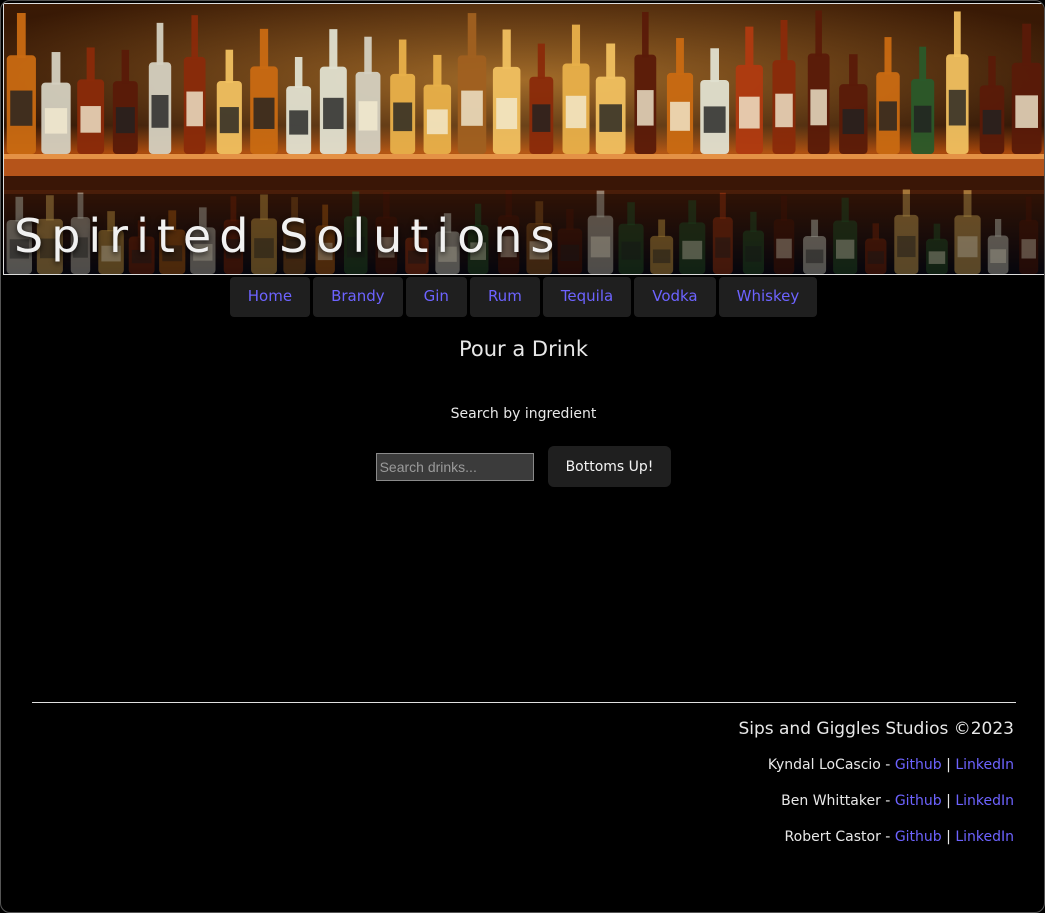 The width and height of the screenshot is (1045, 913). What do you see at coordinates (768, 297) in the screenshot?
I see `nav-item-whiskey: Whiskey` at bounding box center [768, 297].